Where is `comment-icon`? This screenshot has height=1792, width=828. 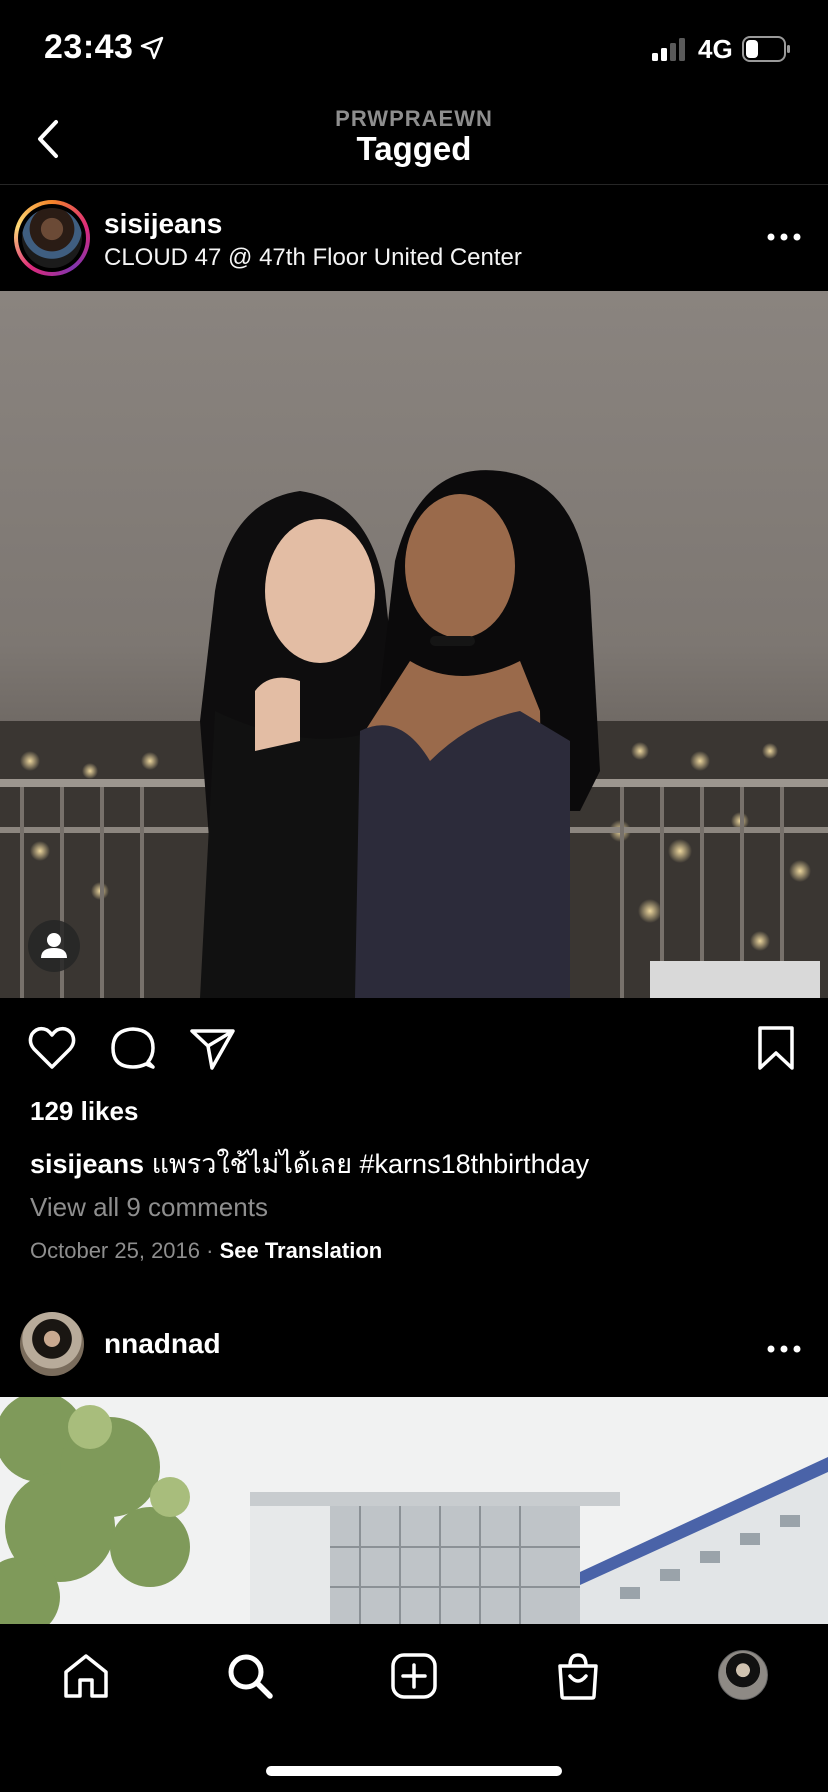 comment-icon is located at coordinates (132, 1048).